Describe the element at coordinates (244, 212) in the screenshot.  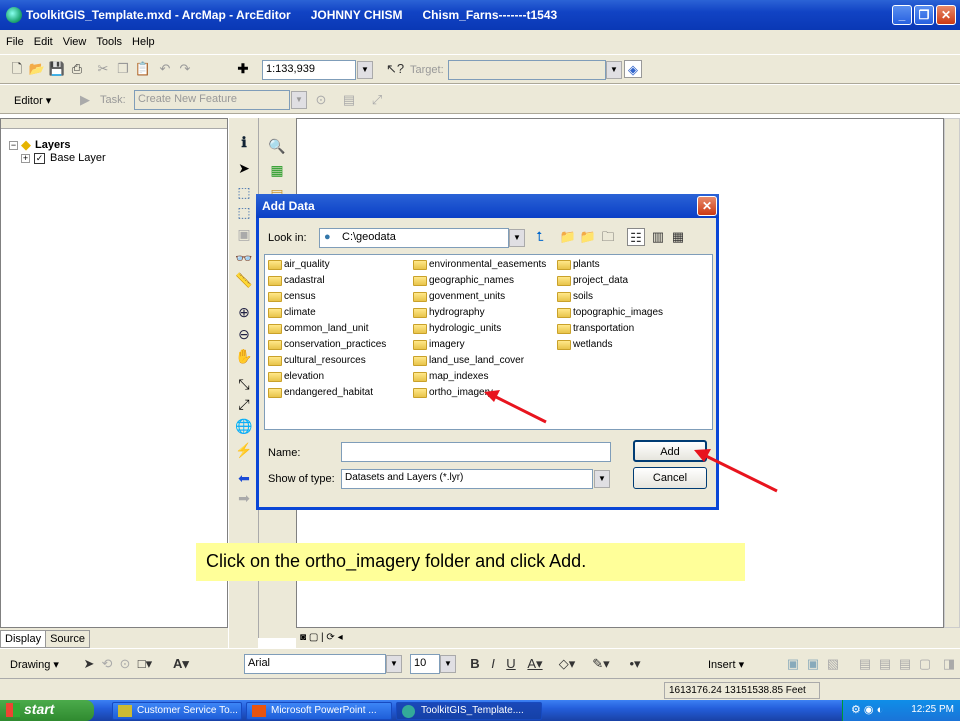
I see `clear-selection-icon: ⬚` at that location.